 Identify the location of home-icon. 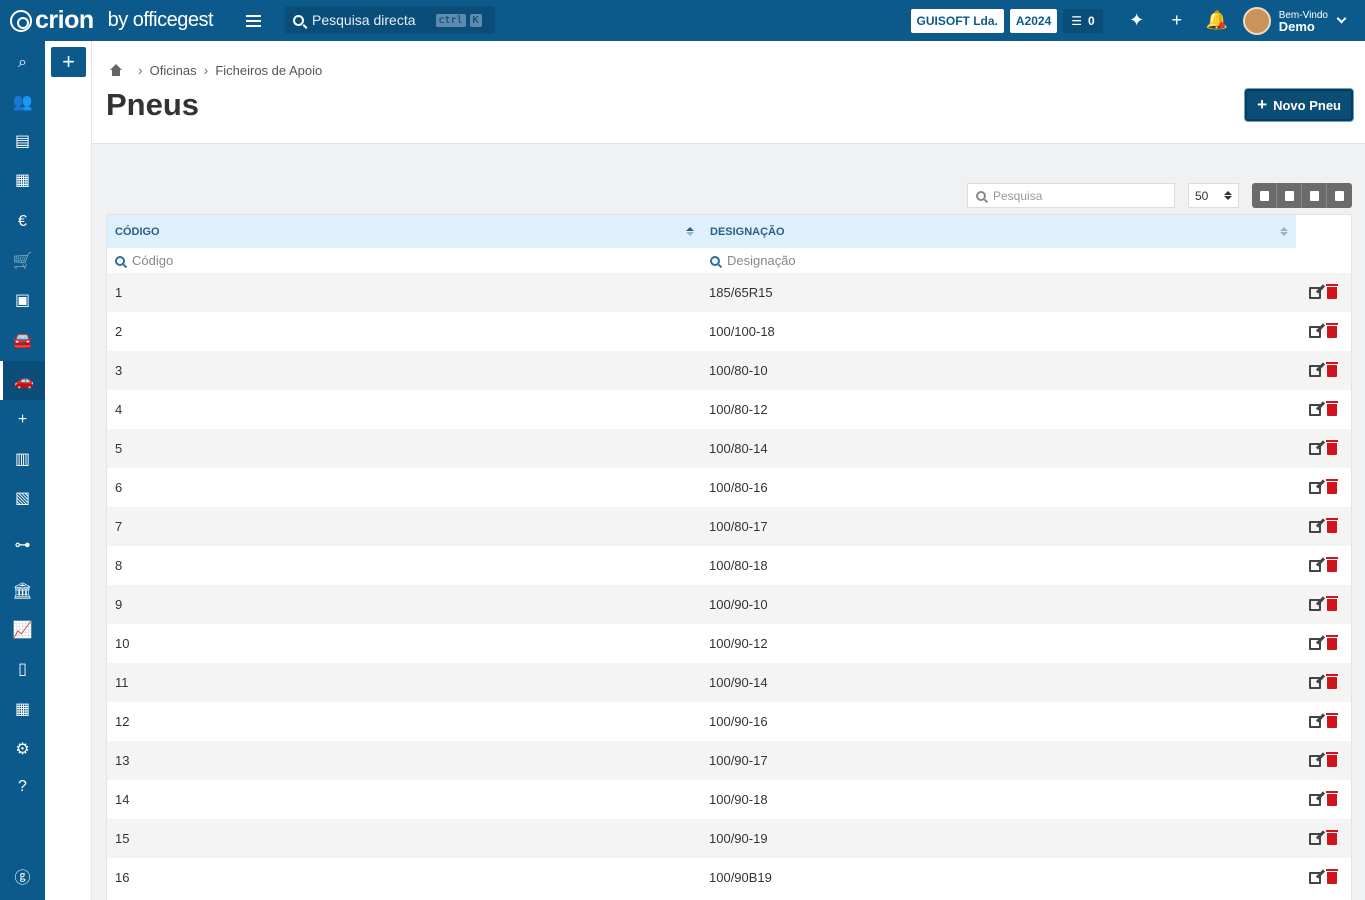
(116, 70).